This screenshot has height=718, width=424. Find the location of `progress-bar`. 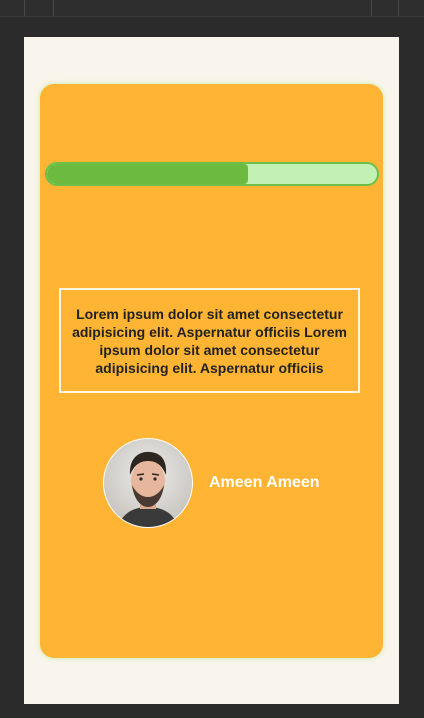

progress-bar is located at coordinates (212, 174).